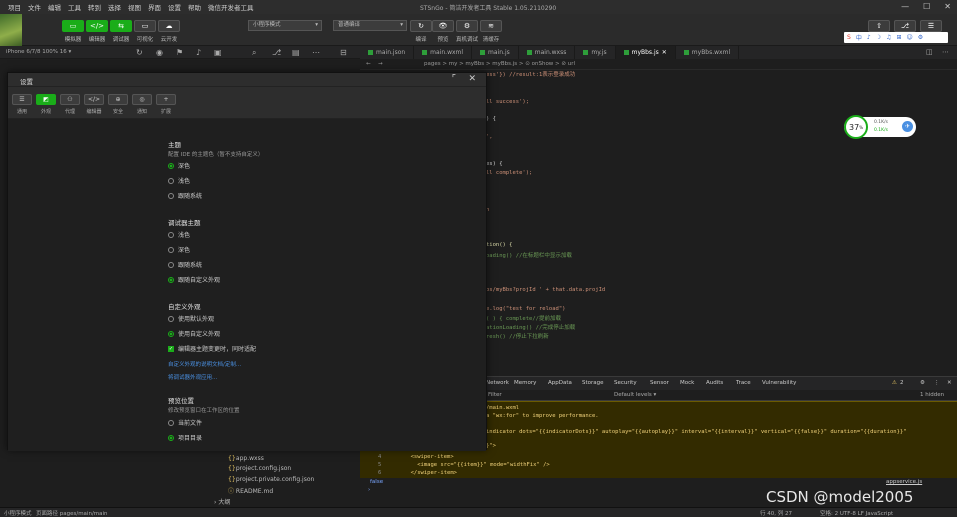  I want to click on outline-toggle: › 大纲, so click(222, 501).